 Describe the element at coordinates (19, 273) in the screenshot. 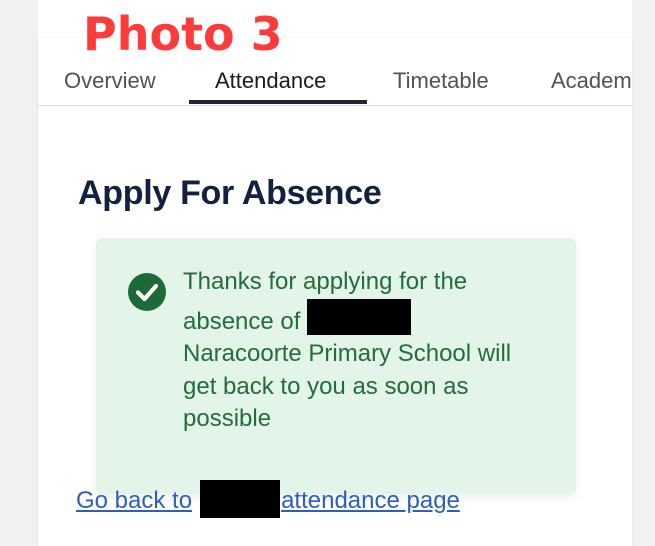

I see `left-gutter` at that location.